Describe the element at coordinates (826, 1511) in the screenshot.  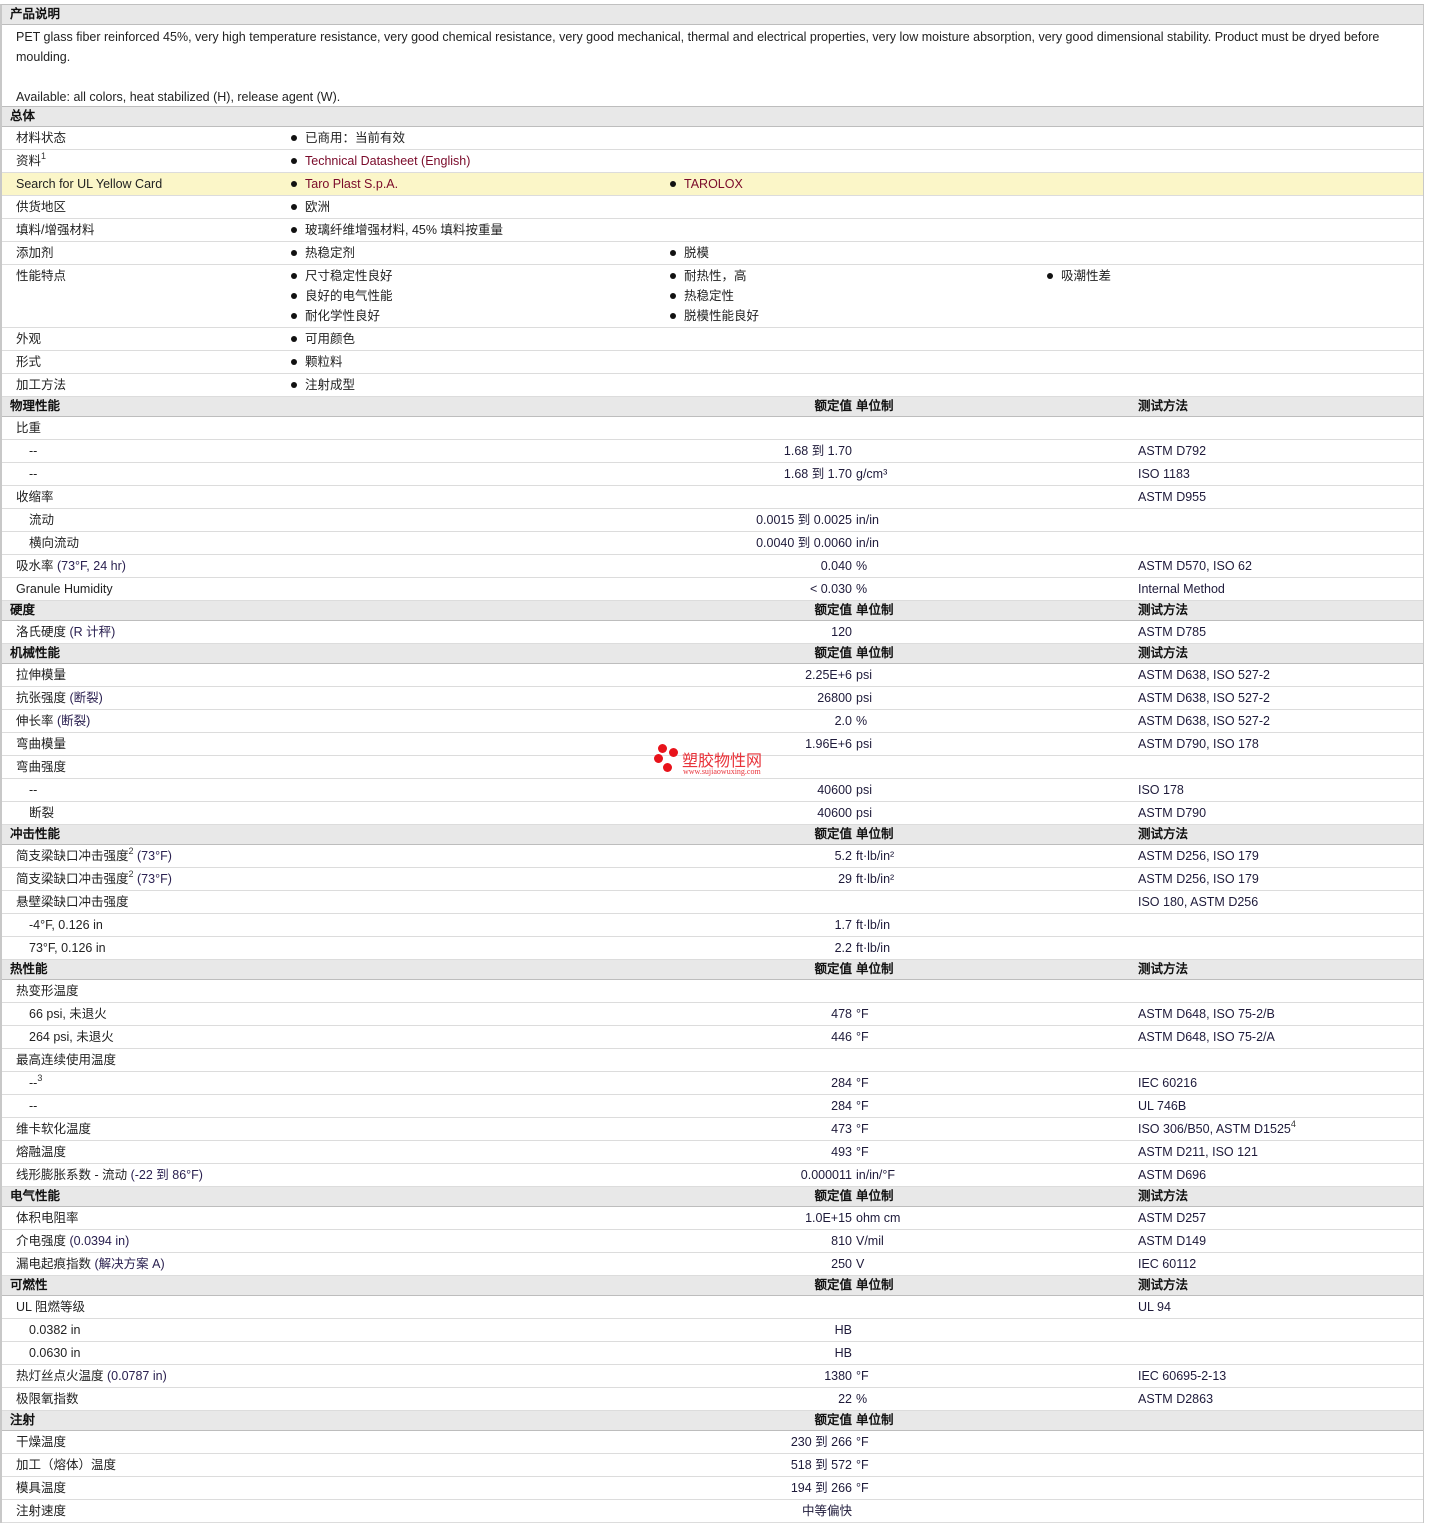
I see `property-value: 中等偏快` at that location.